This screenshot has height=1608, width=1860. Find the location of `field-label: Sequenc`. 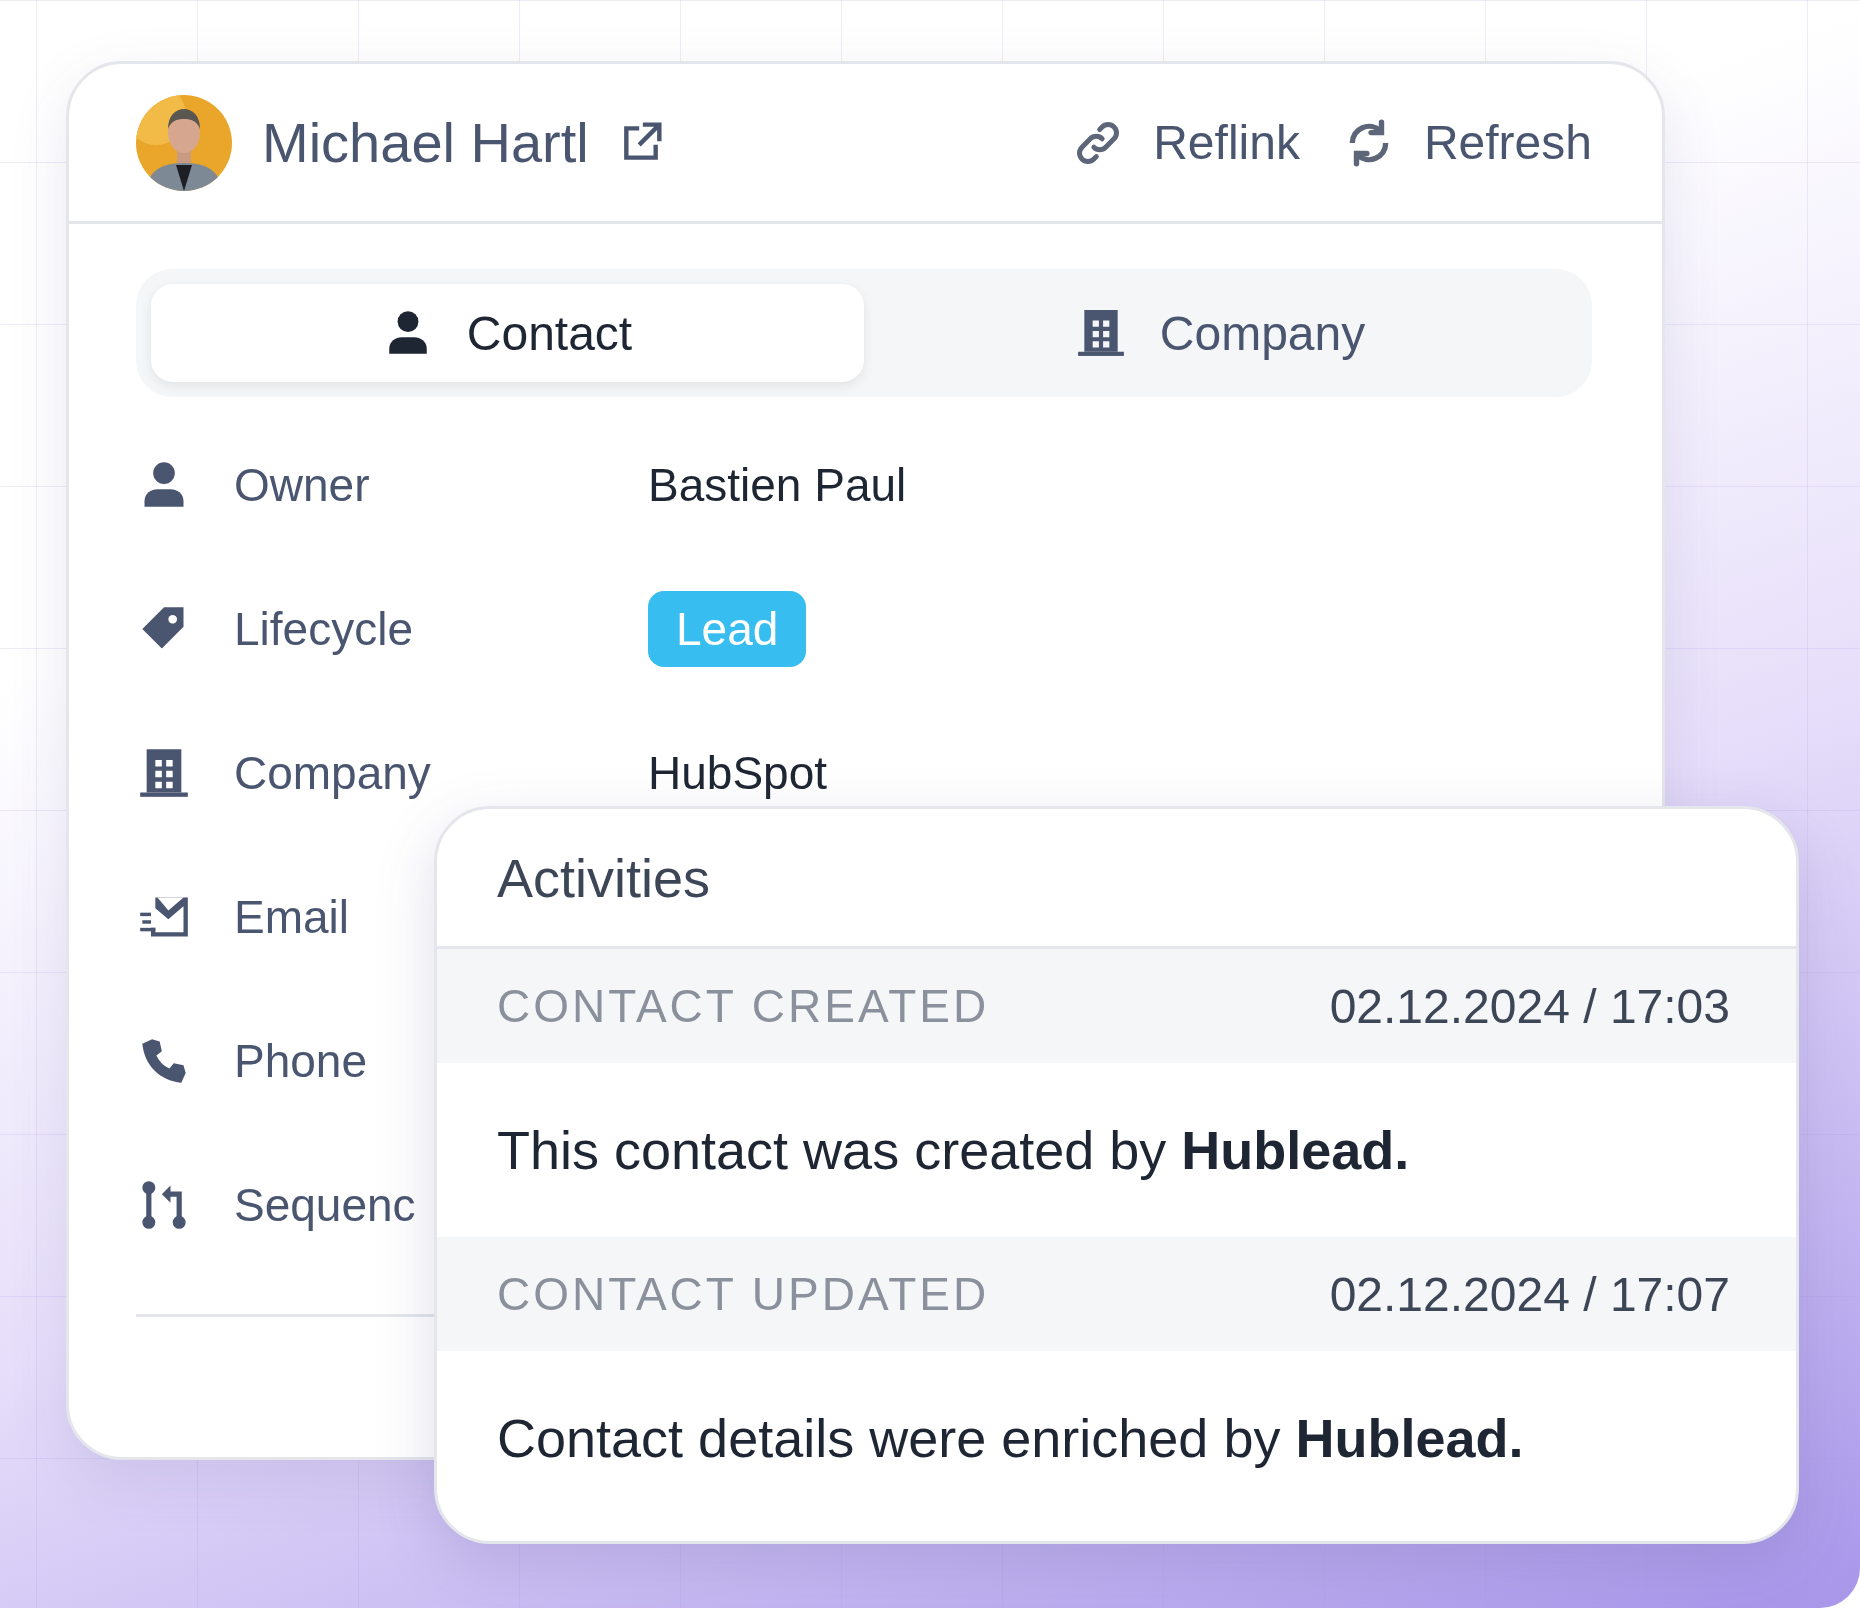

field-label: Sequenc is located at coordinates (325, 1205).